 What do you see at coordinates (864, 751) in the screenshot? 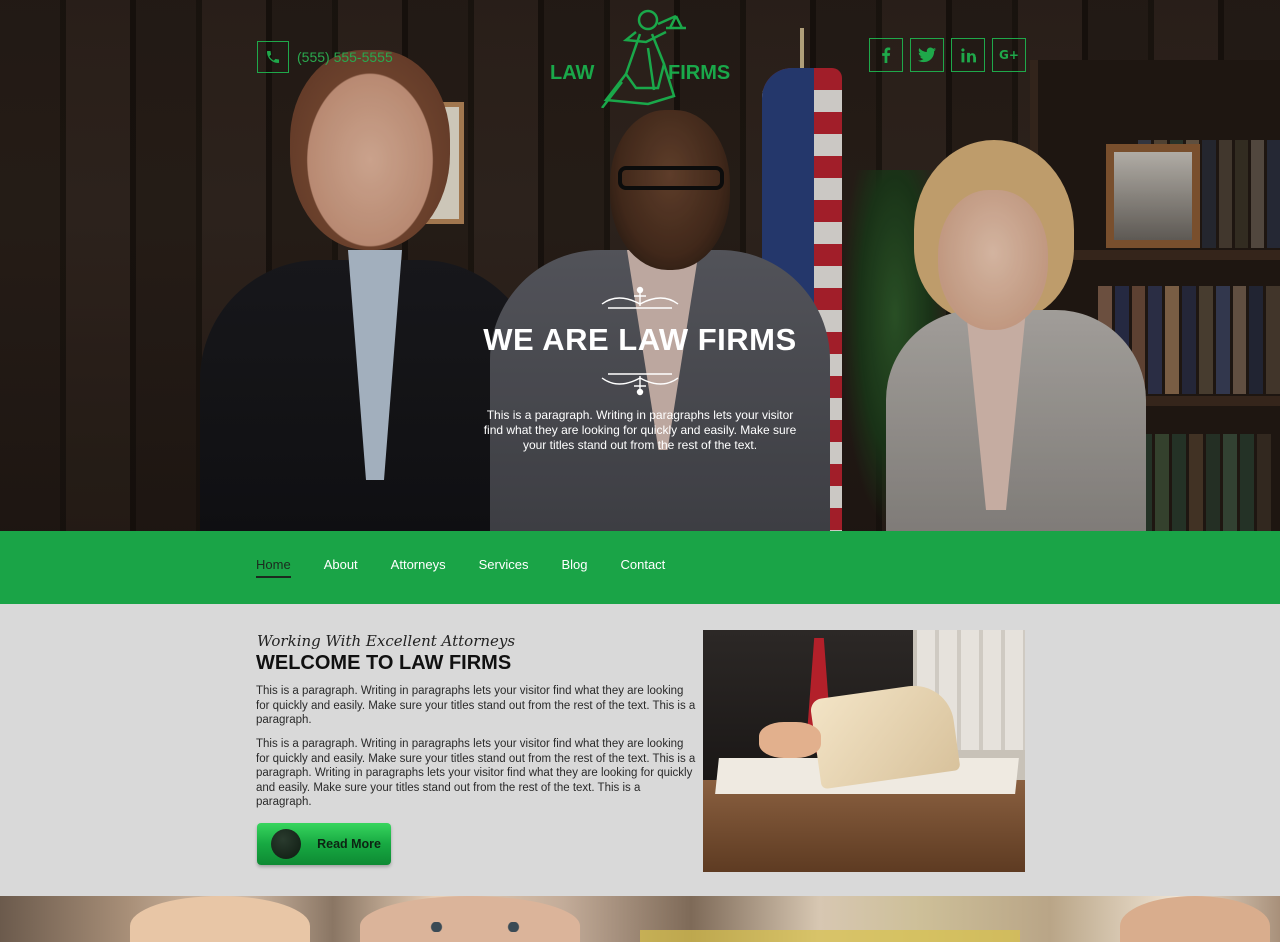
I see `lawyer-reading-photo` at bounding box center [864, 751].